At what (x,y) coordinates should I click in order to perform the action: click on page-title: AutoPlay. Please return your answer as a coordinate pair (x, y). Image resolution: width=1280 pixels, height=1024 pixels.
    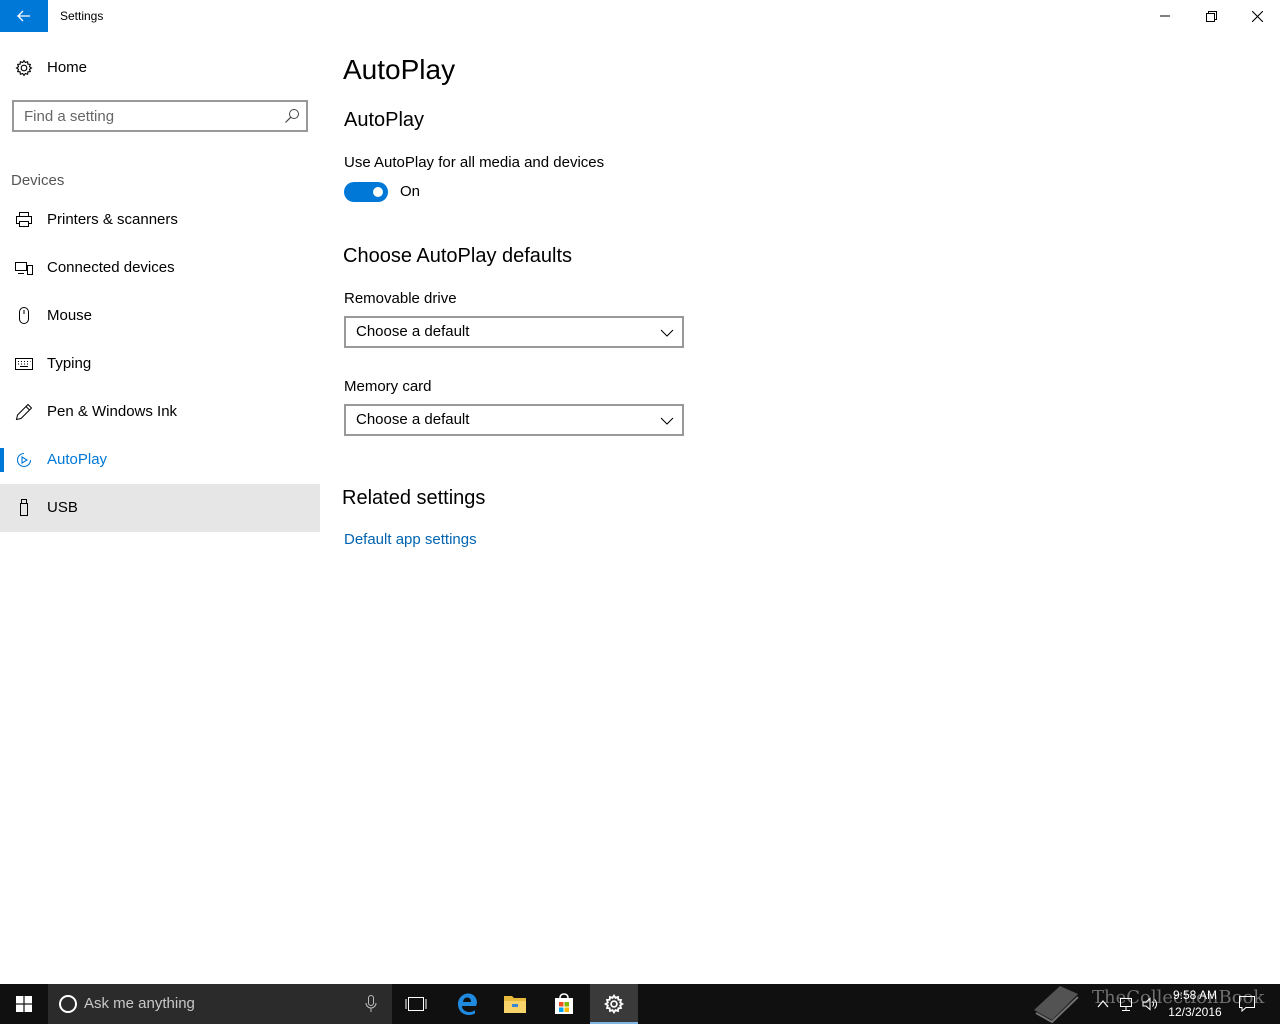
    Looking at the image, I should click on (399, 69).